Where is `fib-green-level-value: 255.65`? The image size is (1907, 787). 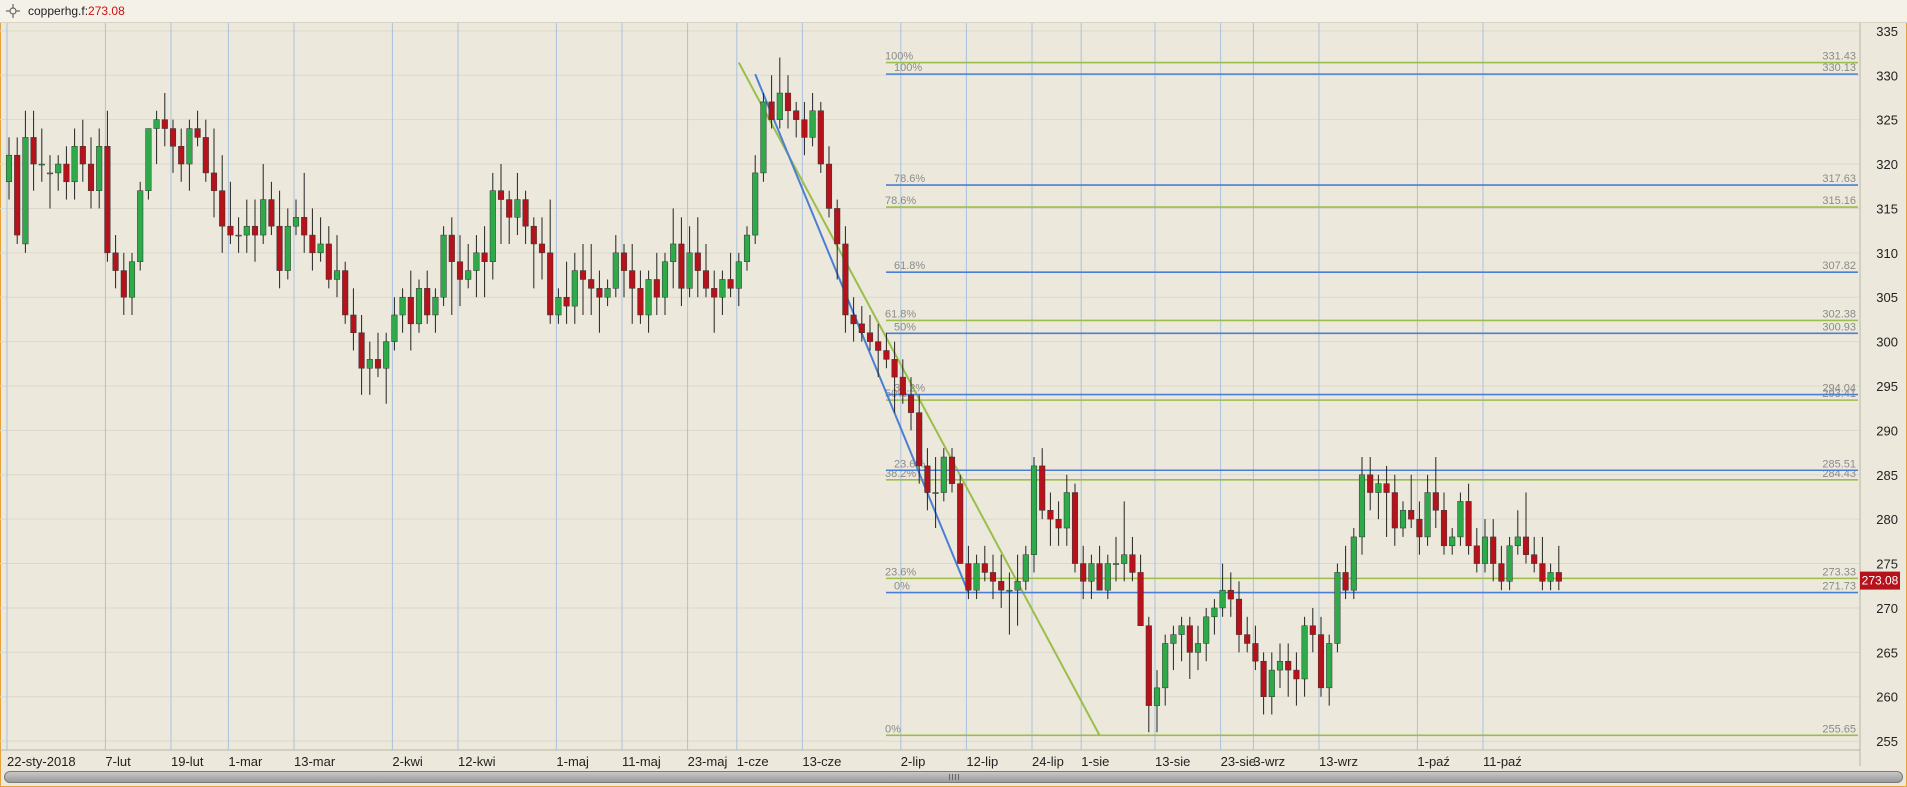 fib-green-level-value: 255.65 is located at coordinates (1839, 729).